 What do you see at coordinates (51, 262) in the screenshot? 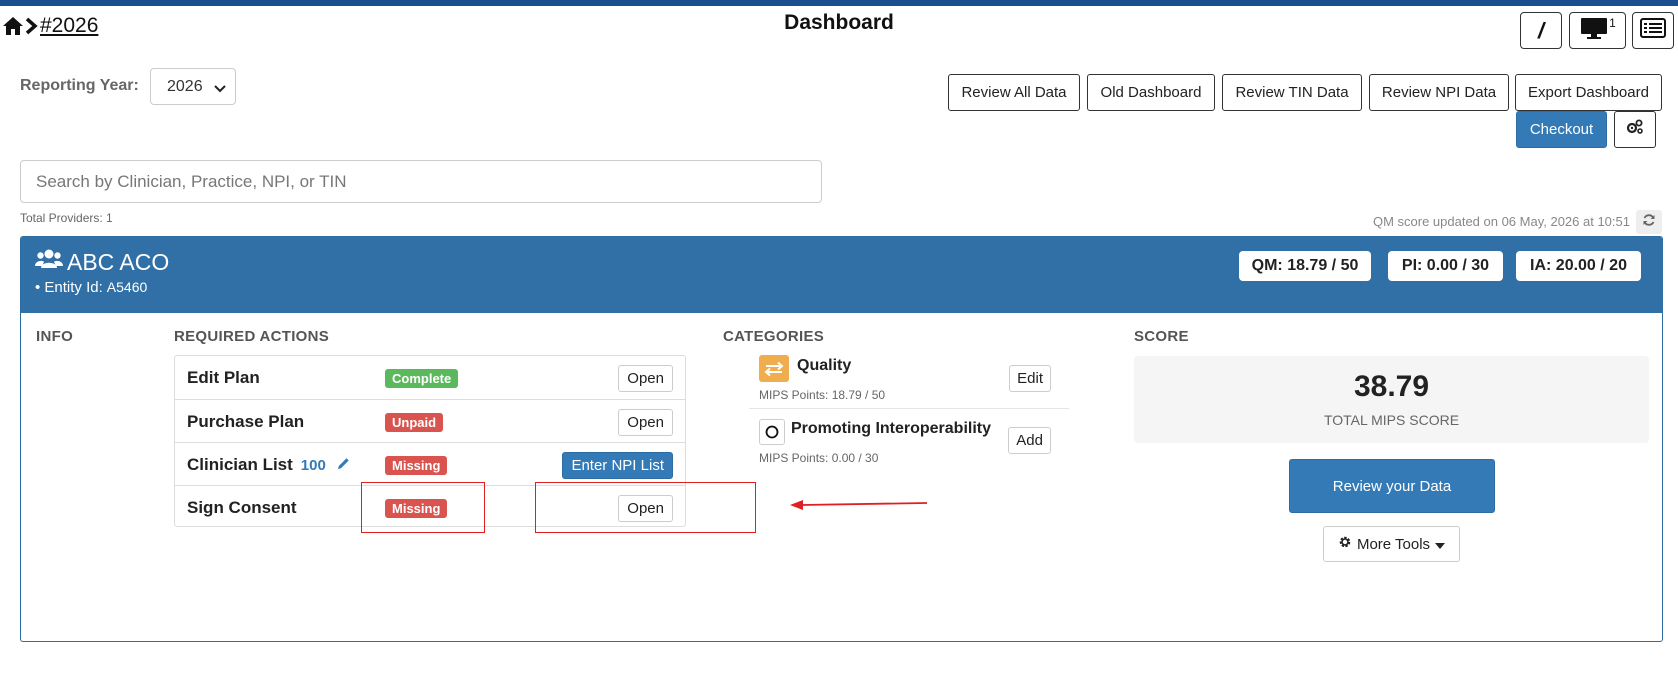
I see `users-icon` at bounding box center [51, 262].